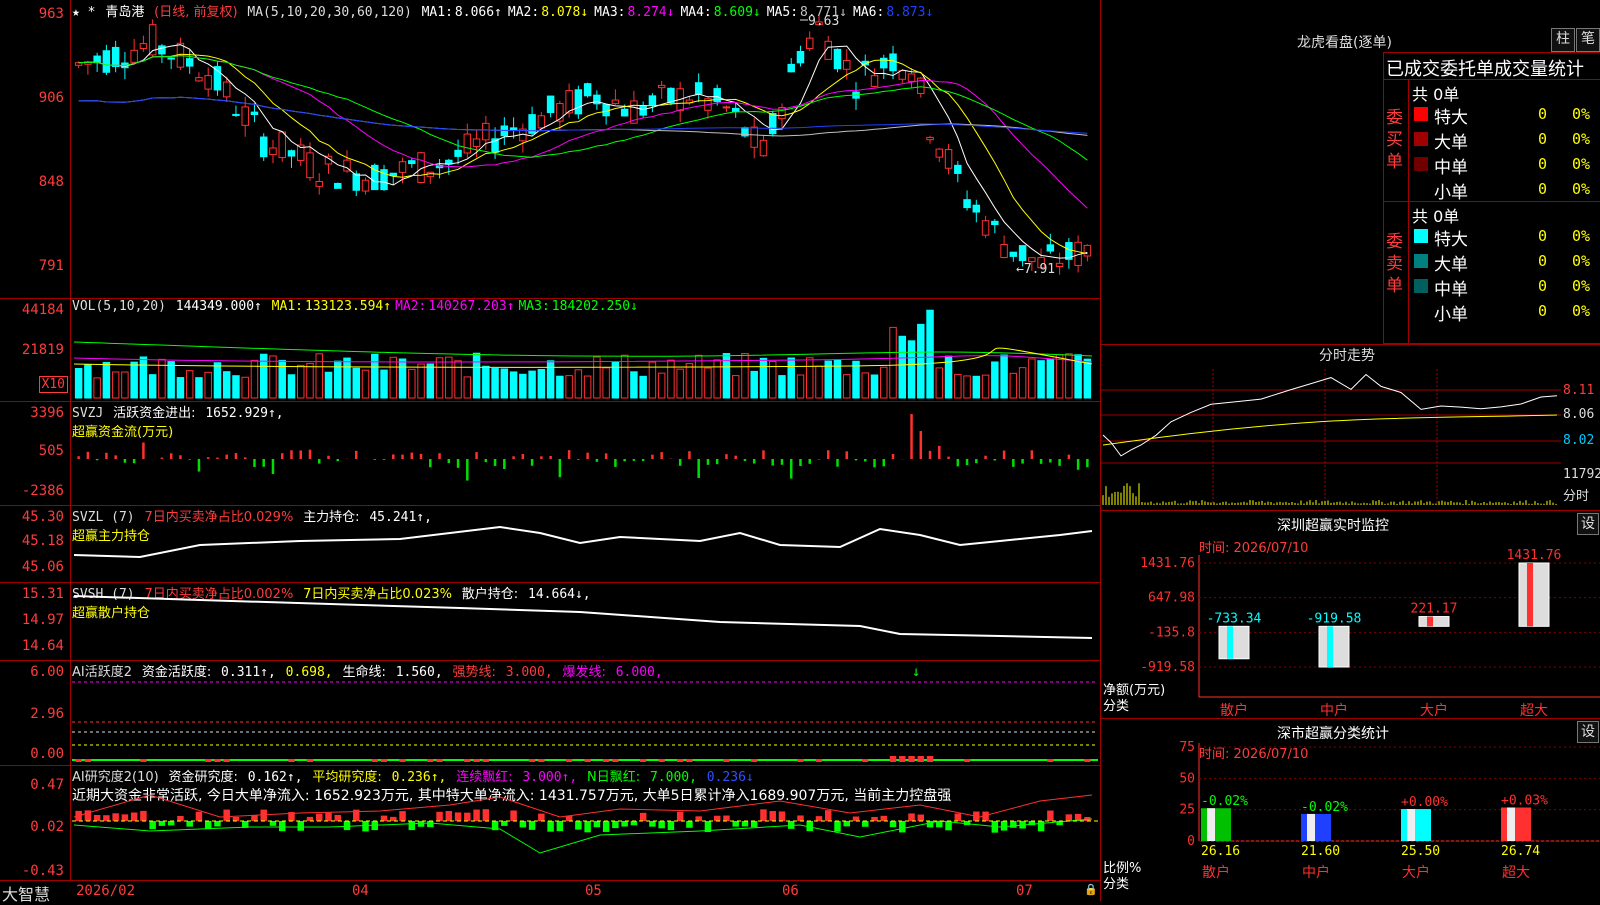 The height and width of the screenshot is (905, 1600). I want to click on x-tick-label: 05, so click(593, 891).